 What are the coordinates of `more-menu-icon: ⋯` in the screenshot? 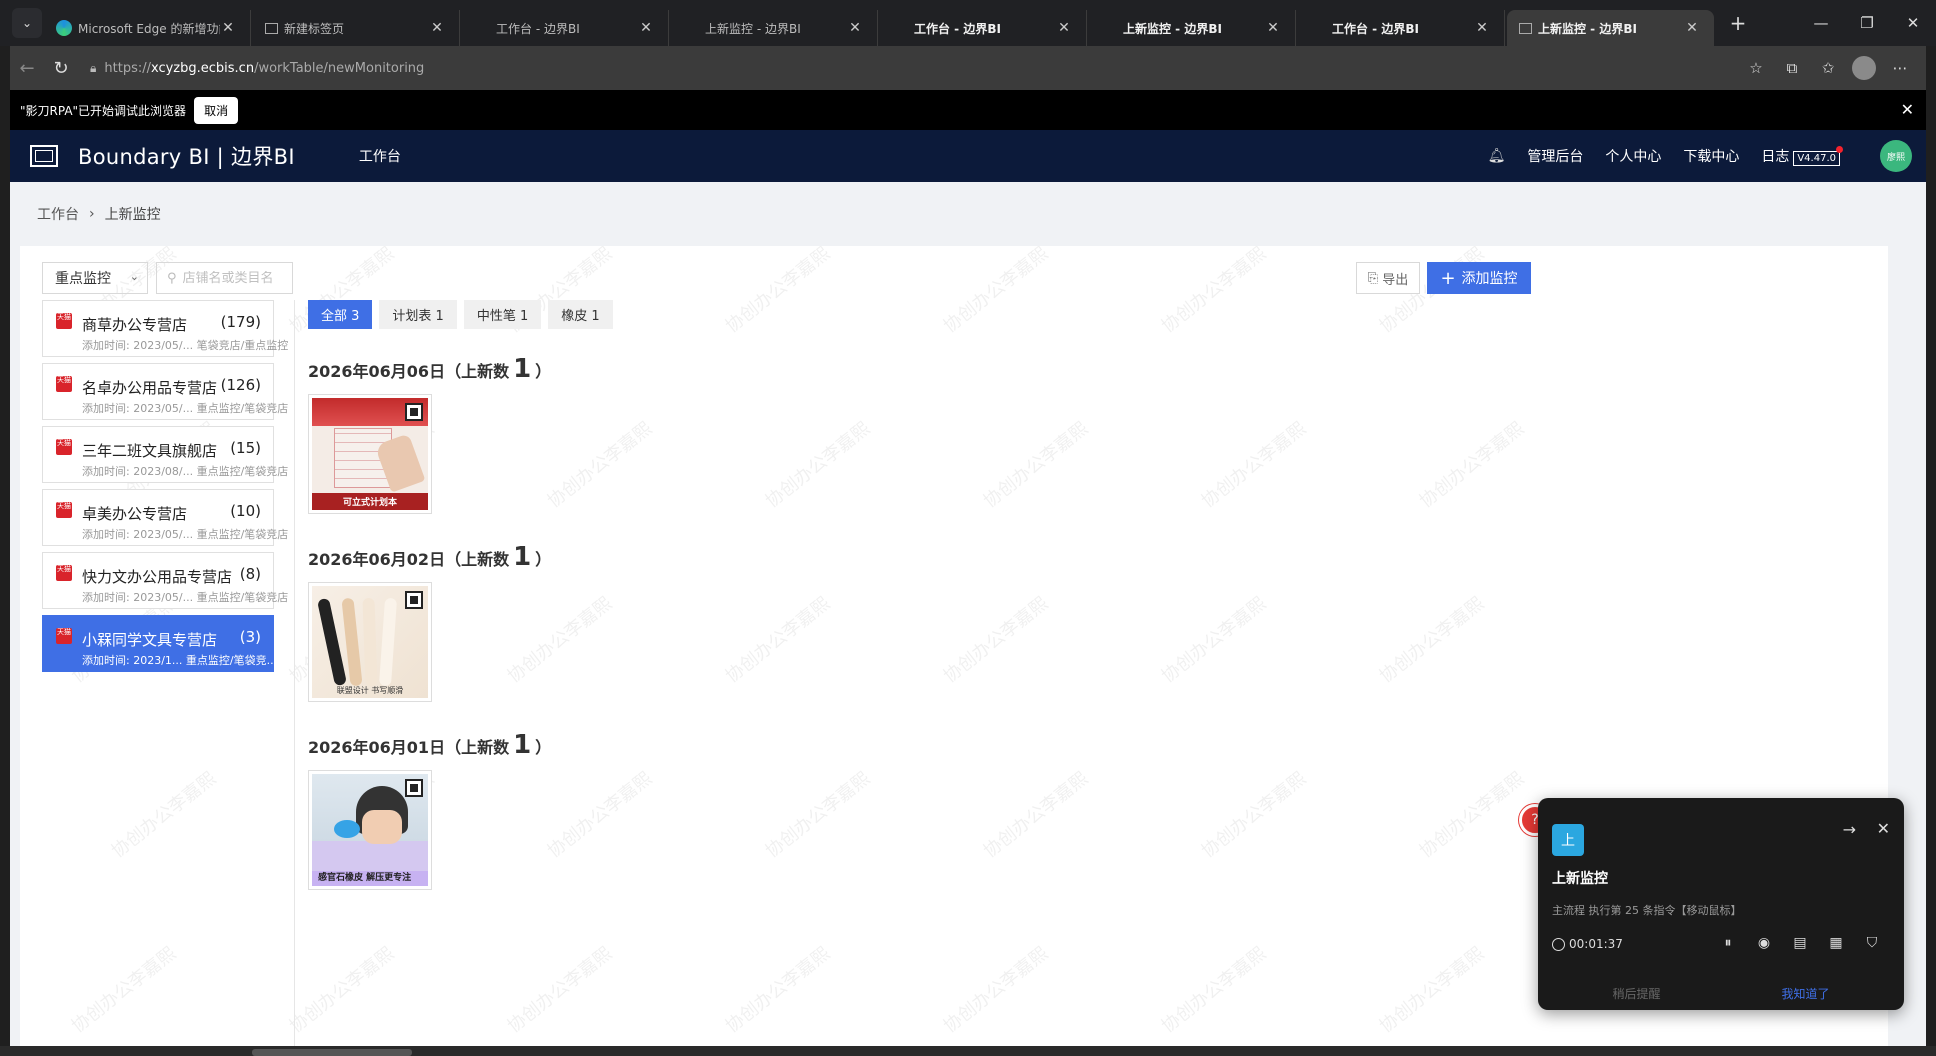 It's located at (1900, 68).